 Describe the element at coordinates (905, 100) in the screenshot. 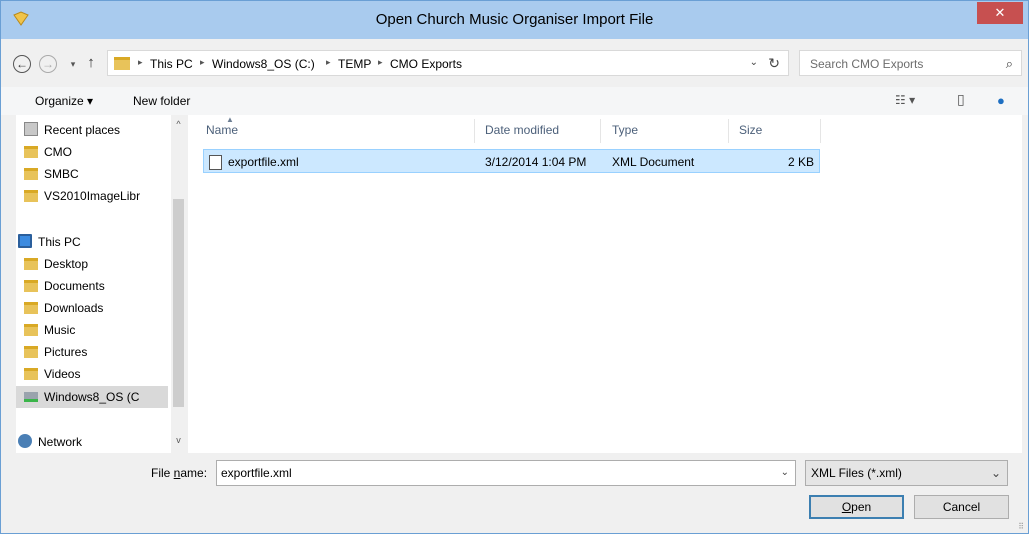

I see `change-view-icon: ☷ ▾` at that location.